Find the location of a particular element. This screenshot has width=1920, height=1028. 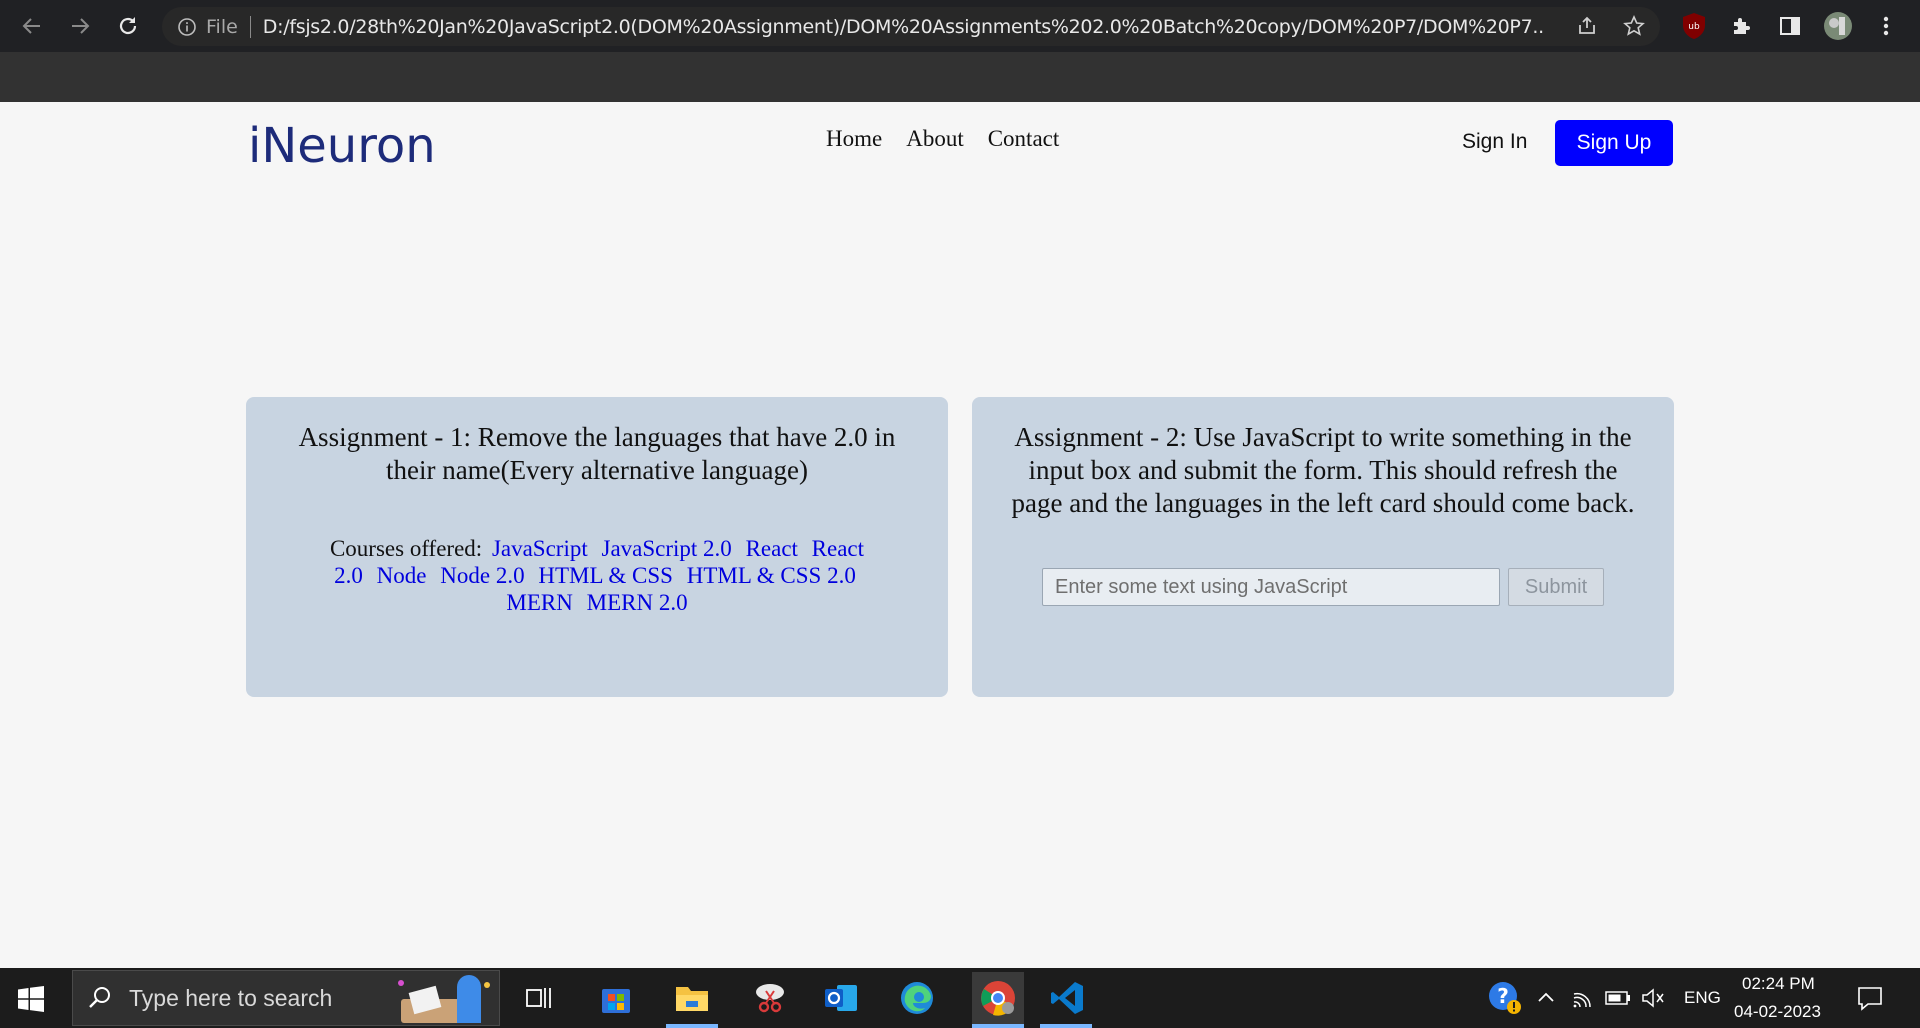

microsoft-store-button is located at coordinates (616, 998).